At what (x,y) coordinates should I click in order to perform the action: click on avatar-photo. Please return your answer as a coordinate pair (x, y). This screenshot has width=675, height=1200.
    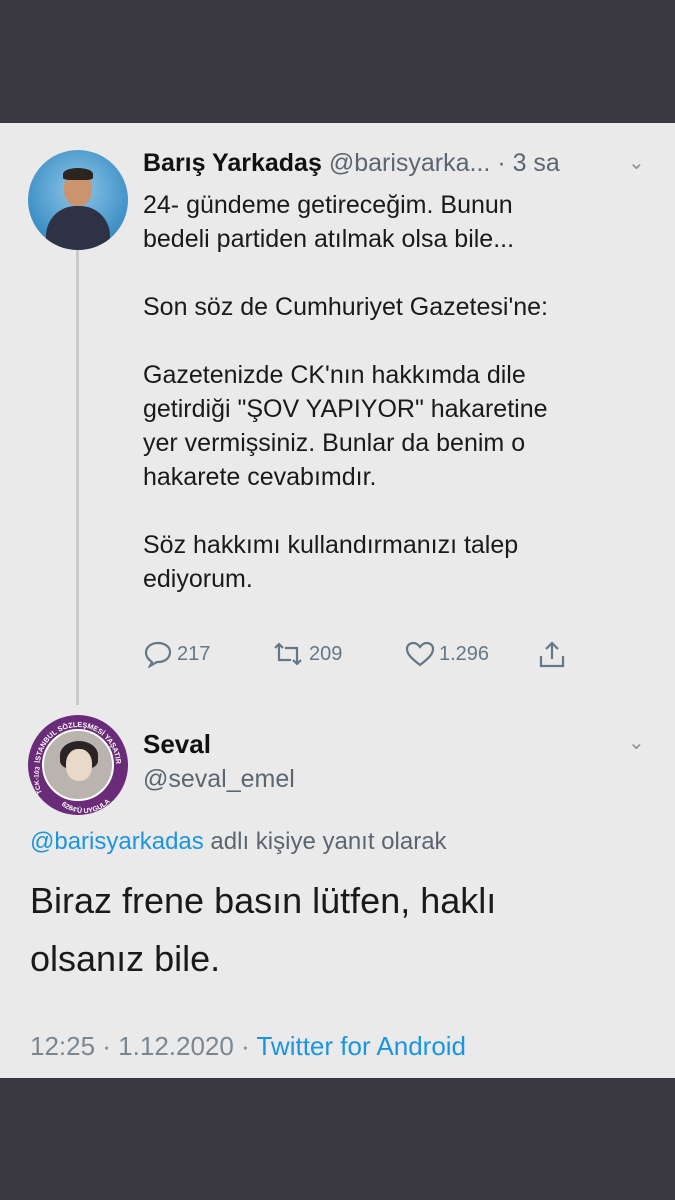
    Looking at the image, I should click on (78, 765).